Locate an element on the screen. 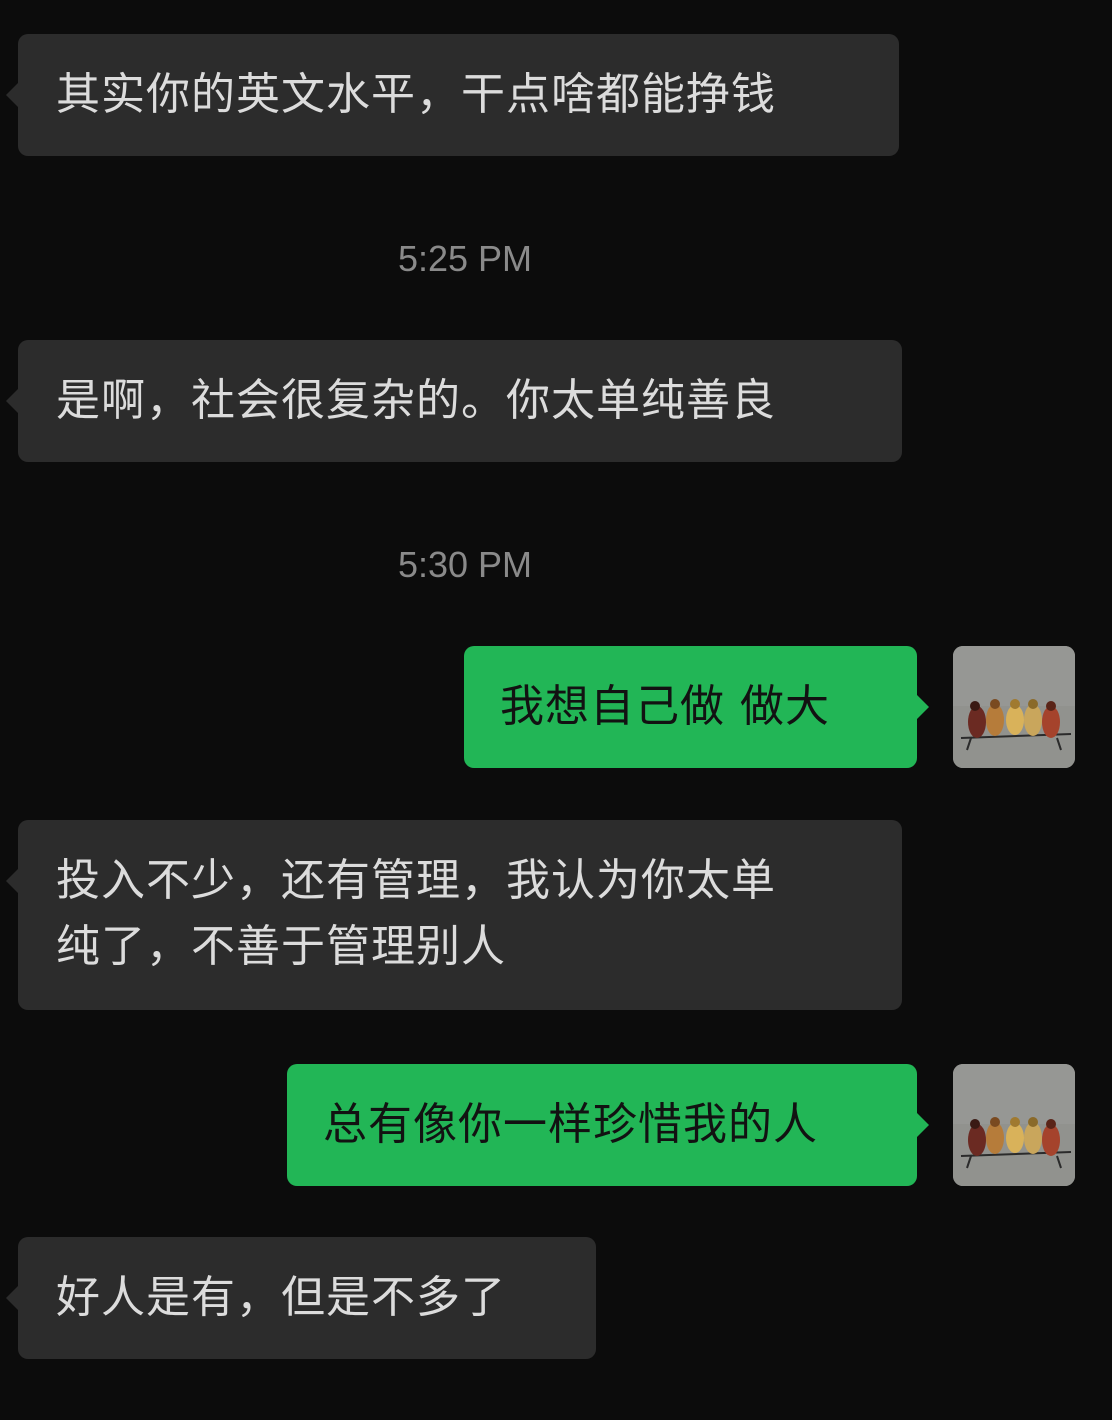 The height and width of the screenshot is (1420, 1112). message-text: 好人是有，但是不多了 is located at coordinates (281, 1297).